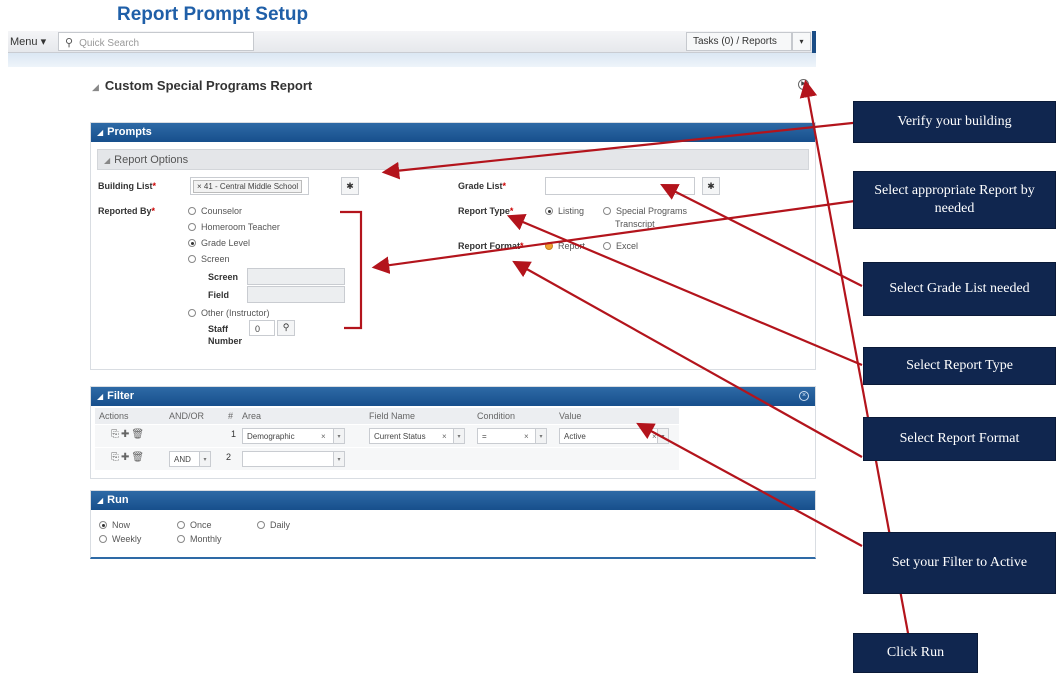  Describe the element at coordinates (959, 563) in the screenshot. I see `callout-filter-active: Set your Filter to Active` at that location.